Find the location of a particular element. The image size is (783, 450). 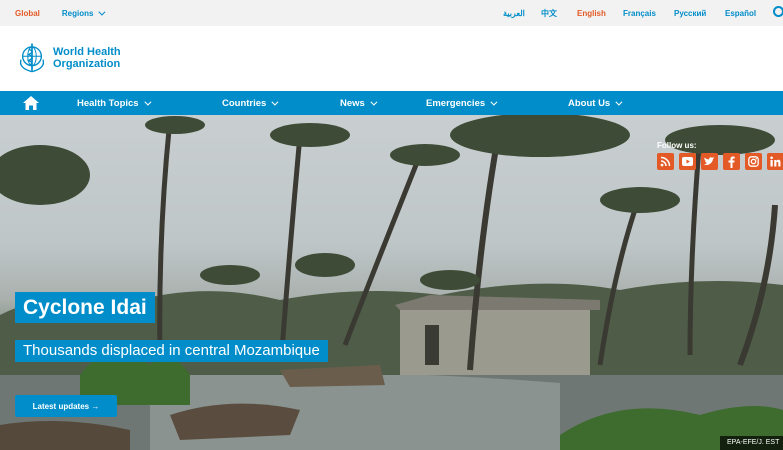

facebook-icon is located at coordinates (731, 161).